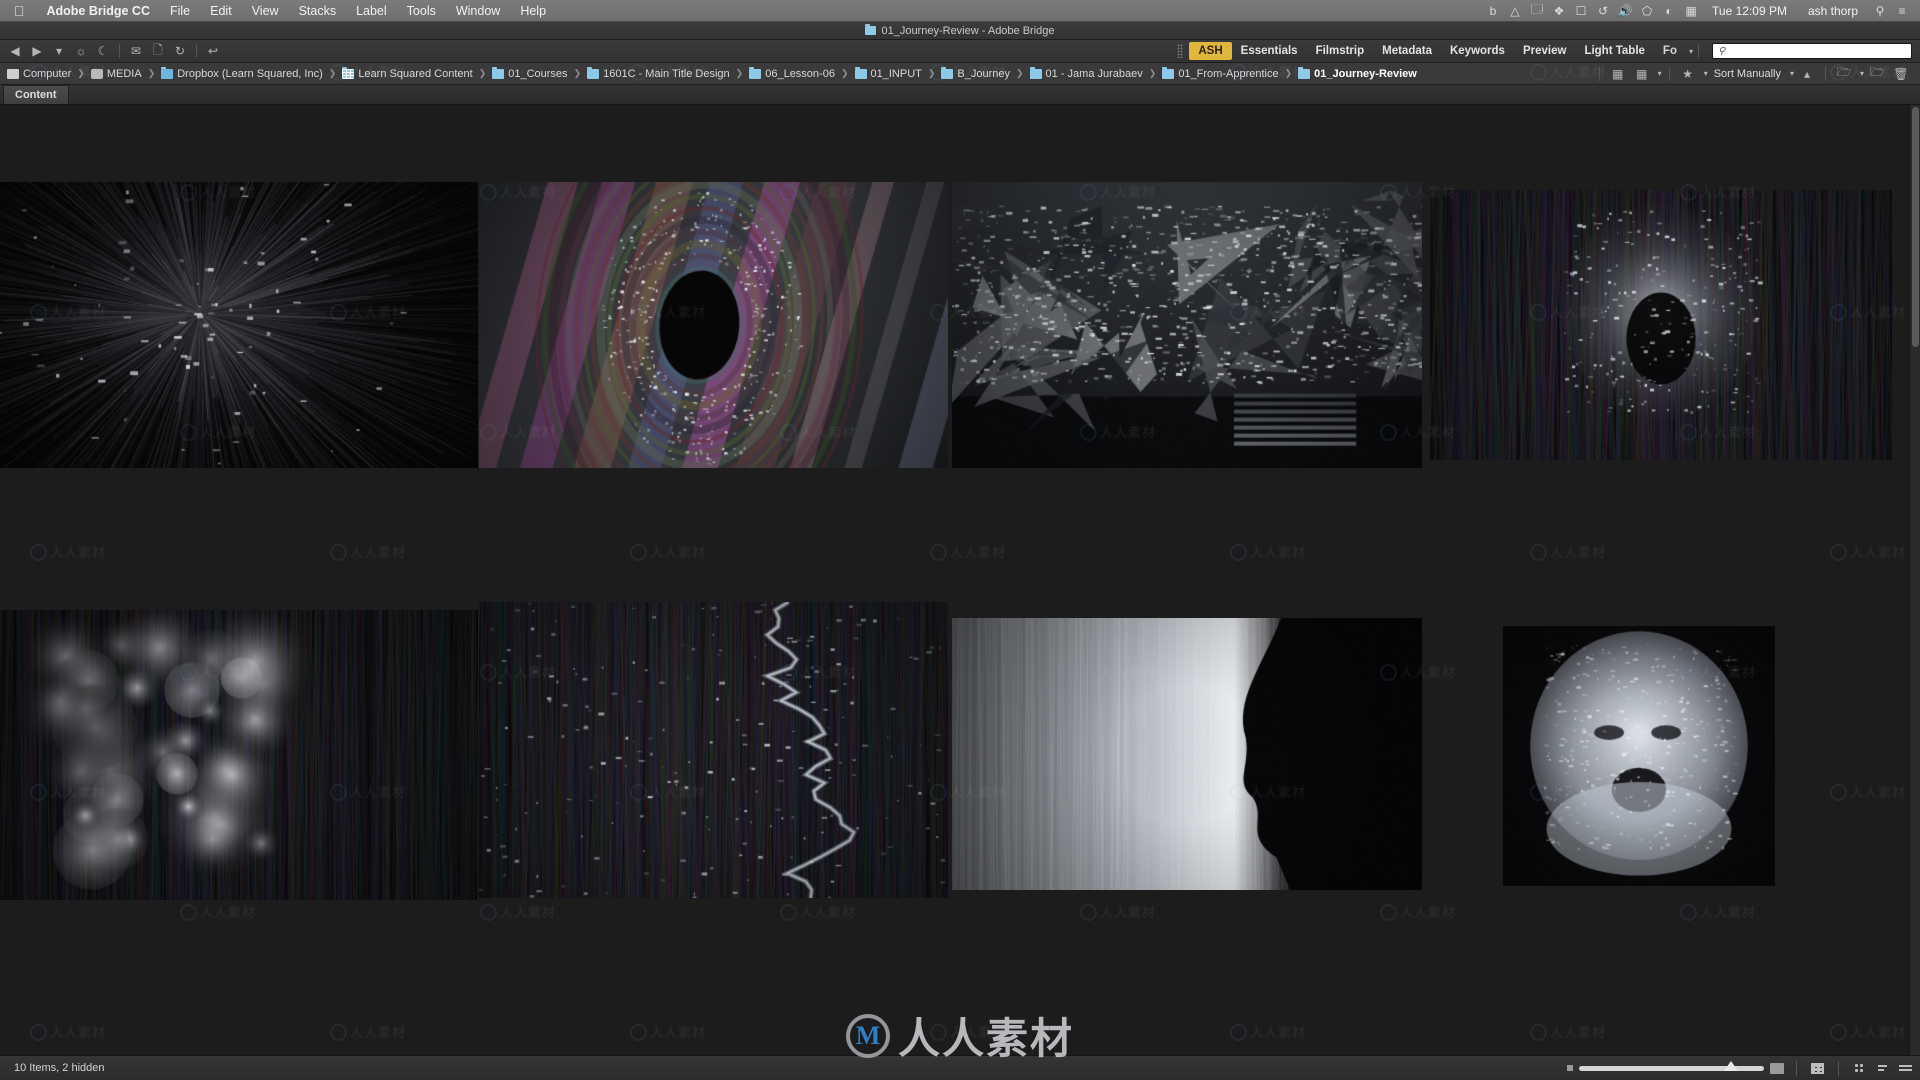 Image resolution: width=1920 pixels, height=1080 pixels. Describe the element at coordinates (1559, 11) in the screenshot. I see `dropbox-icon: ❖` at that location.